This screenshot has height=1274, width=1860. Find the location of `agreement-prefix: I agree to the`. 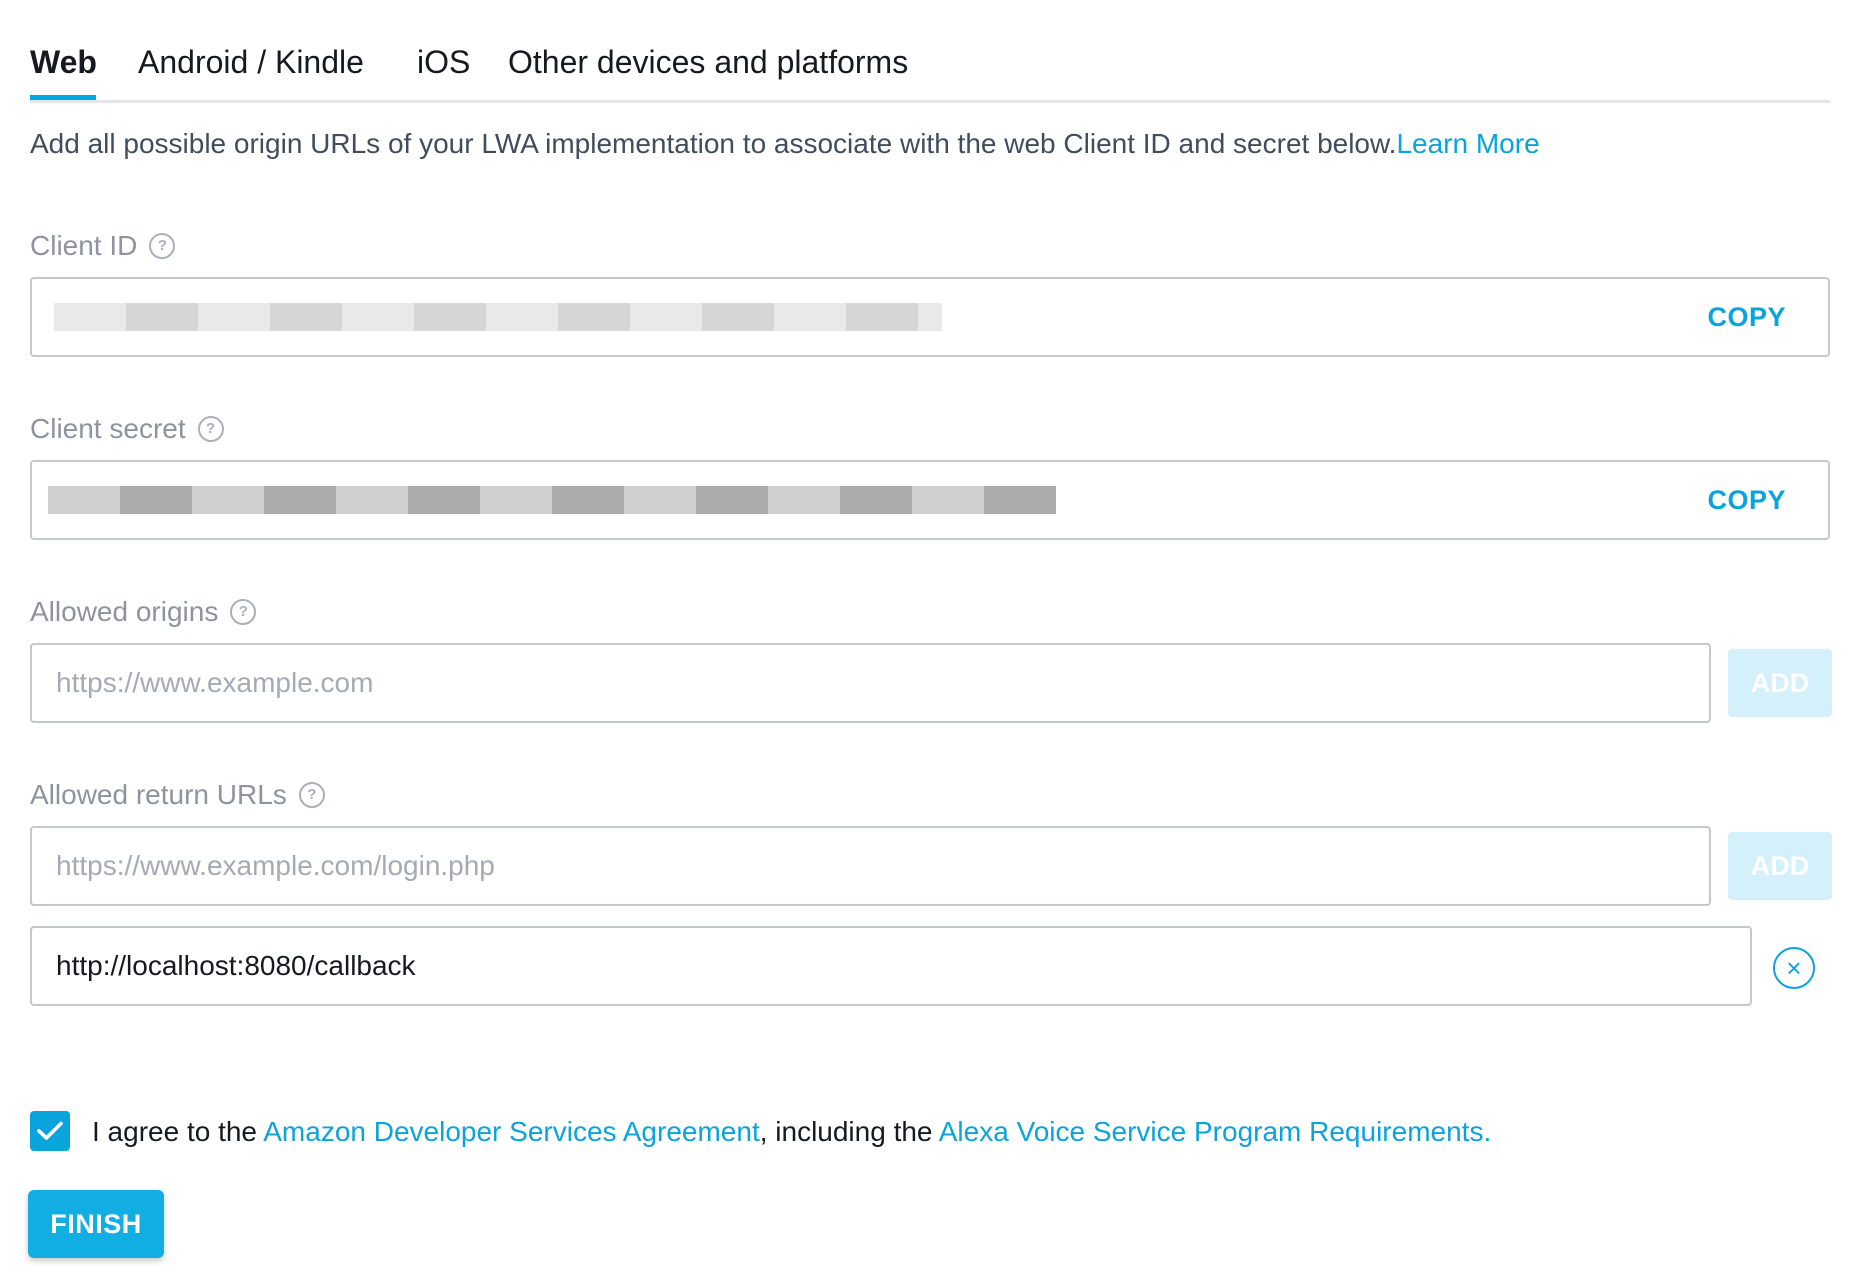

agreement-prefix: I agree to the is located at coordinates (178, 1131).